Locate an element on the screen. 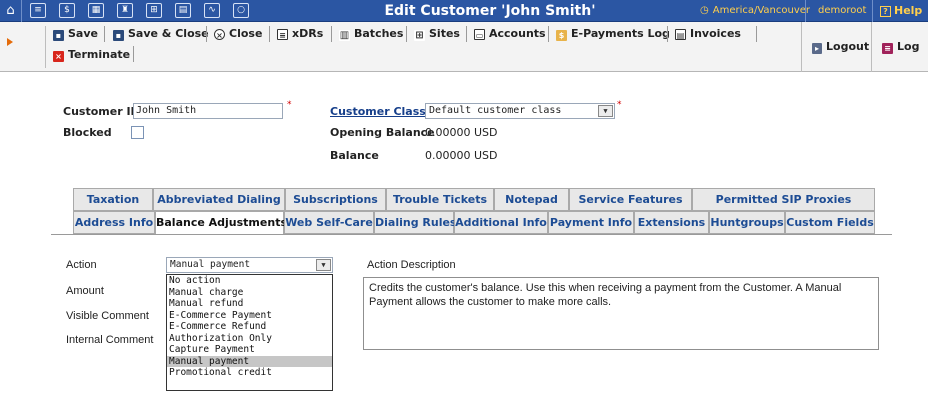 Image resolution: width=928 pixels, height=398 pixels. tab-notepad: Notepad is located at coordinates (531, 199).